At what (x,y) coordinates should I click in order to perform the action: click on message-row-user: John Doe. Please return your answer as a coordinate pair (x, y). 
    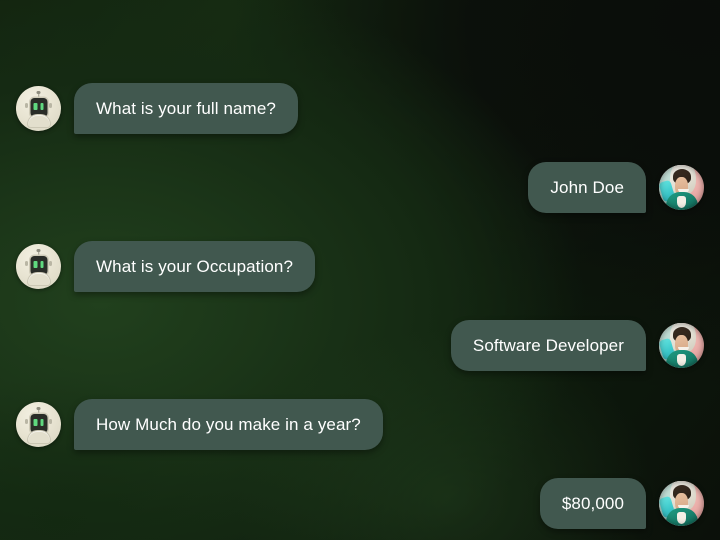
    Looking at the image, I should click on (616, 187).